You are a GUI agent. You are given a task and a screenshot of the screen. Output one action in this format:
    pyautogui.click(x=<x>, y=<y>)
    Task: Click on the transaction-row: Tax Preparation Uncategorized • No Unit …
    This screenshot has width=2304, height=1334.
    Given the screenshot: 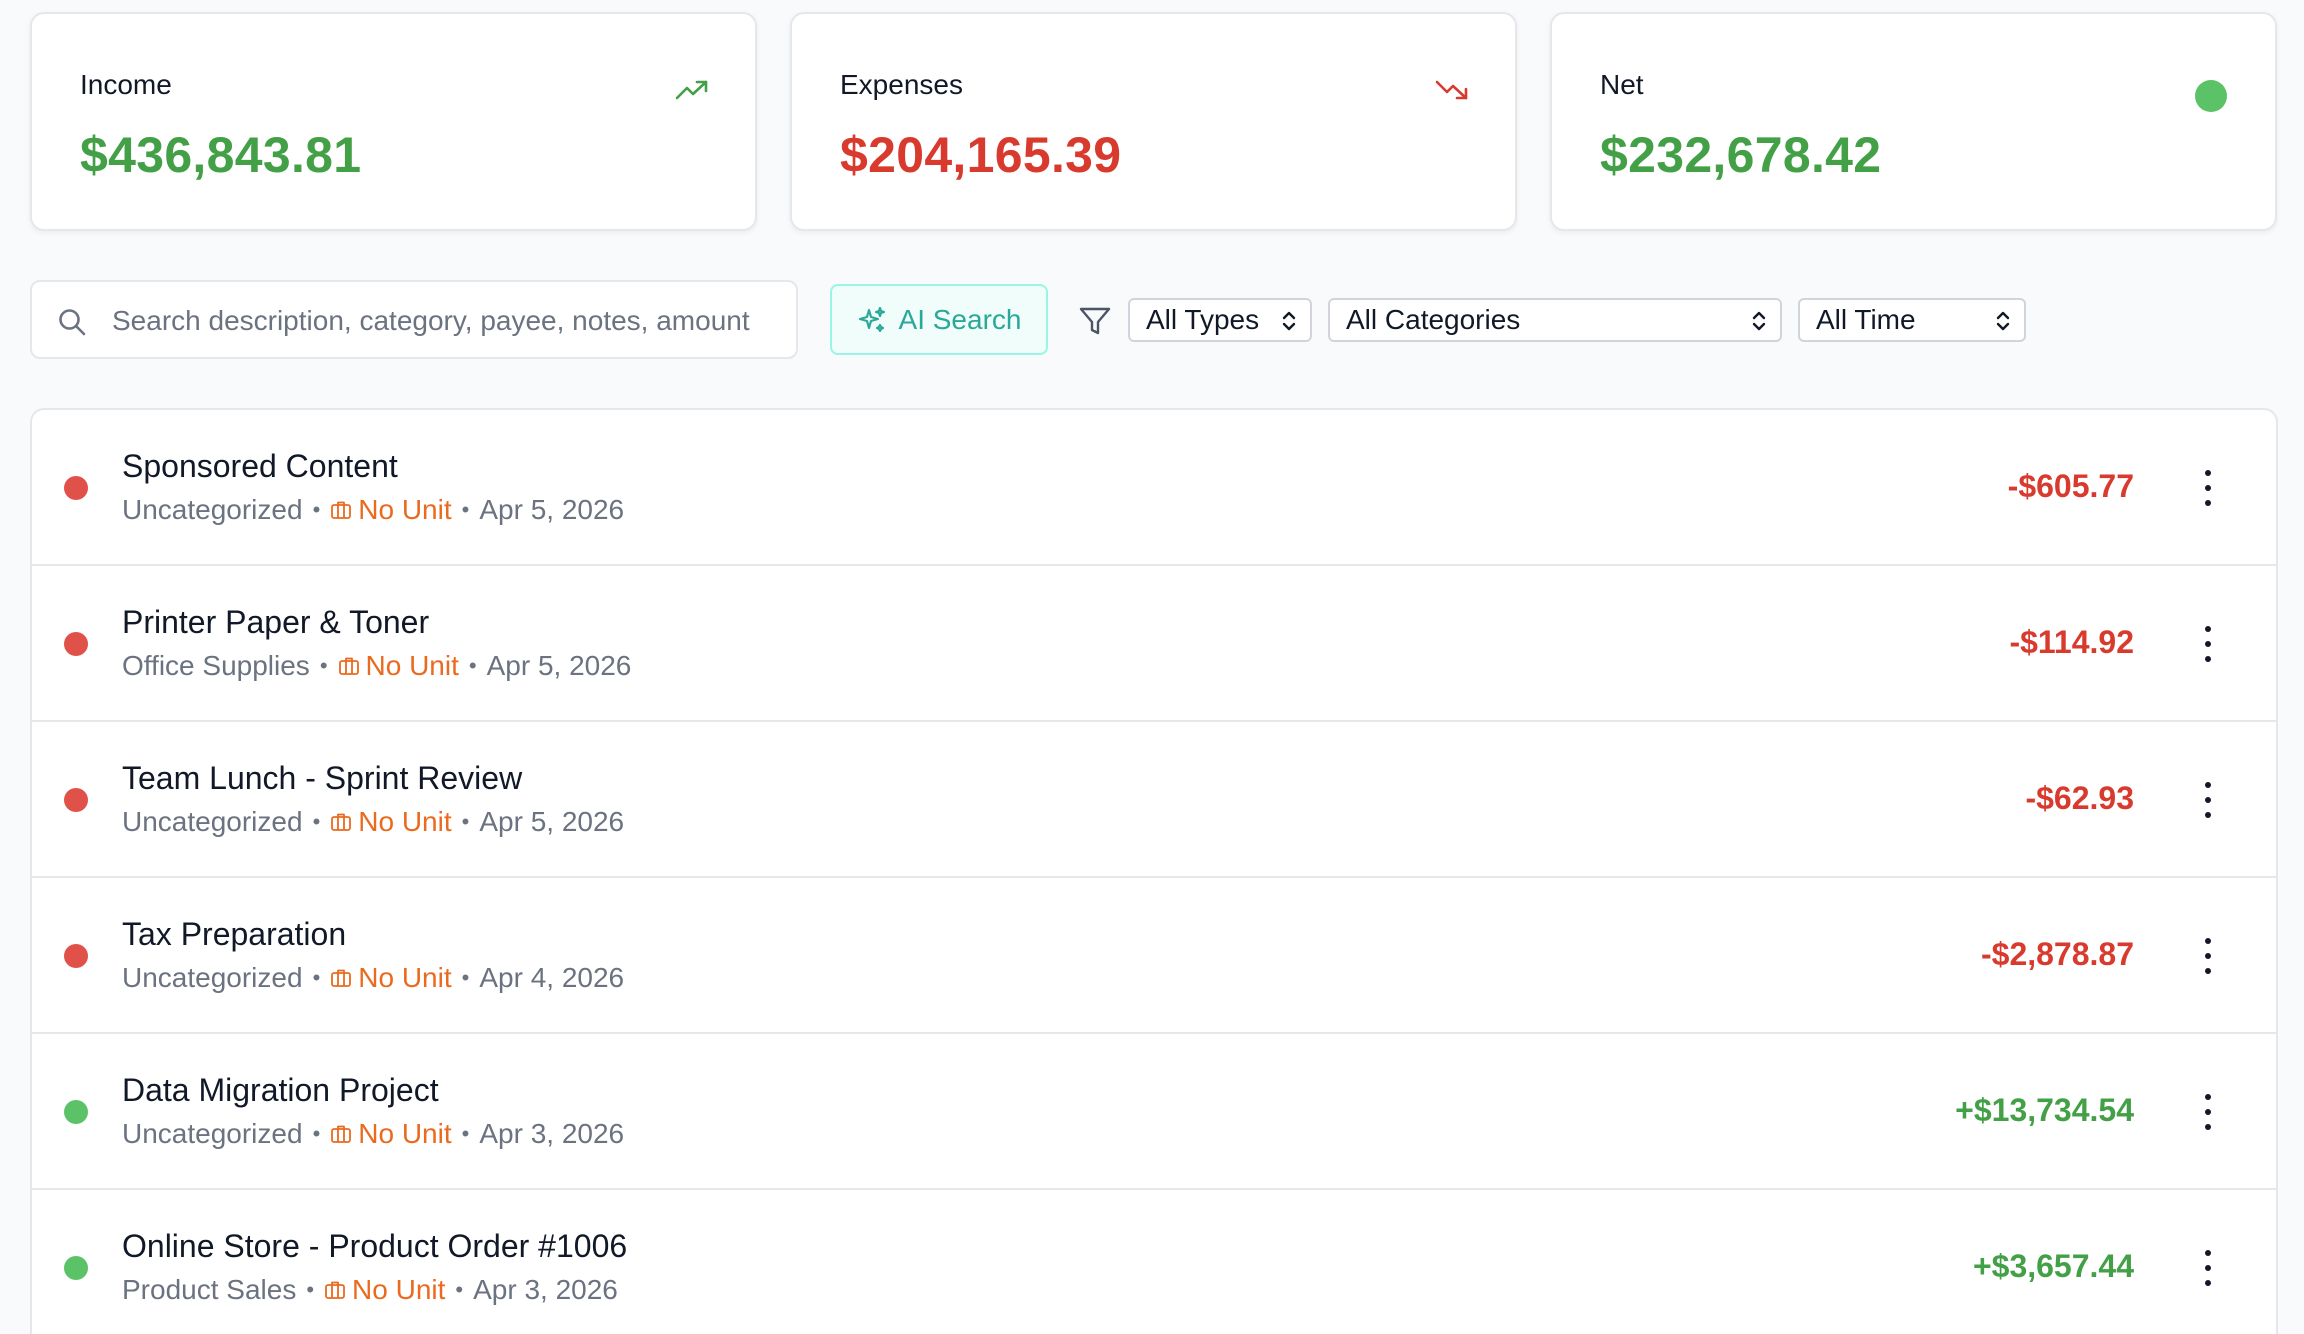 What is the action you would take?
    pyautogui.click(x=1154, y=956)
    